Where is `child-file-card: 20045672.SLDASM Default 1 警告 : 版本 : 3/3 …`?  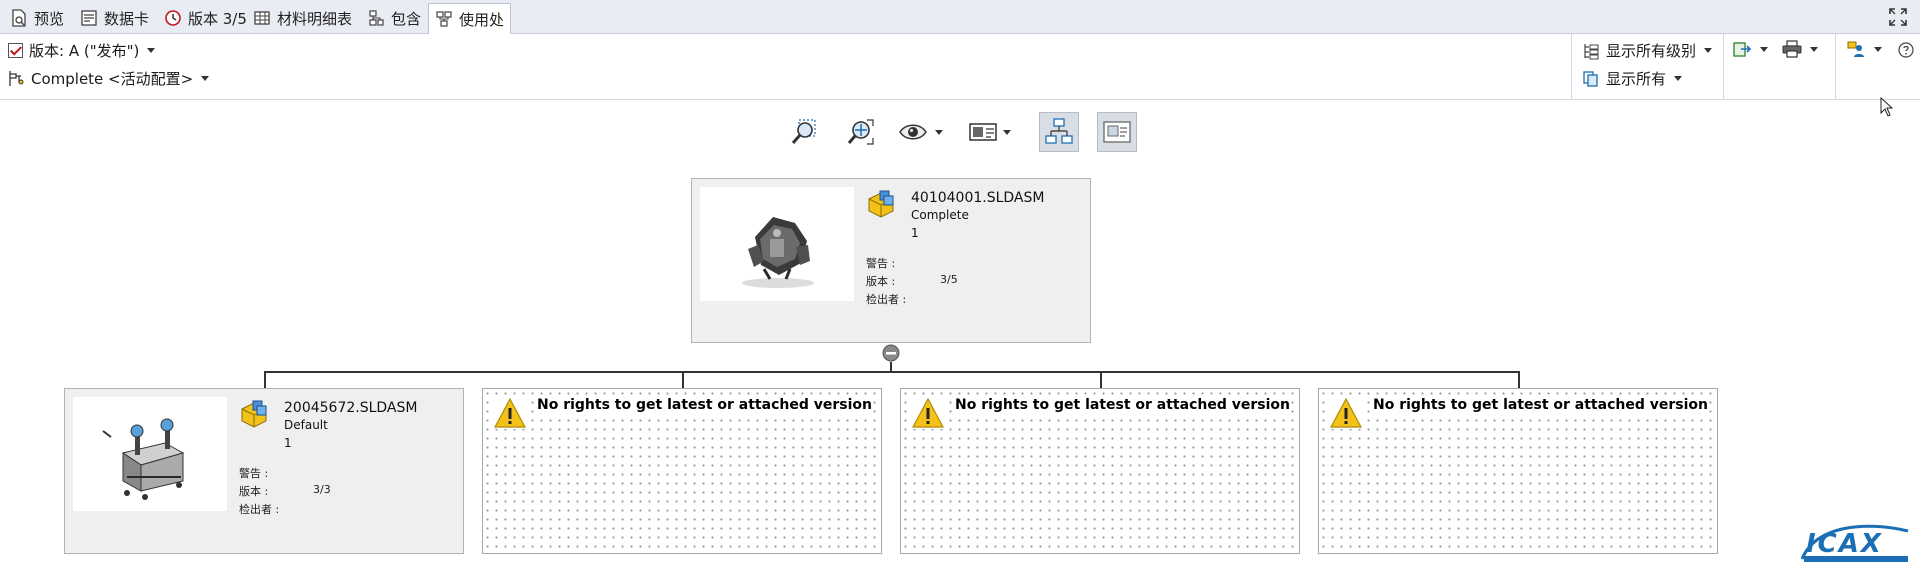
child-file-card: 20045672.SLDASM Default 1 警告 : 版本 : 3/3 … is located at coordinates (264, 471).